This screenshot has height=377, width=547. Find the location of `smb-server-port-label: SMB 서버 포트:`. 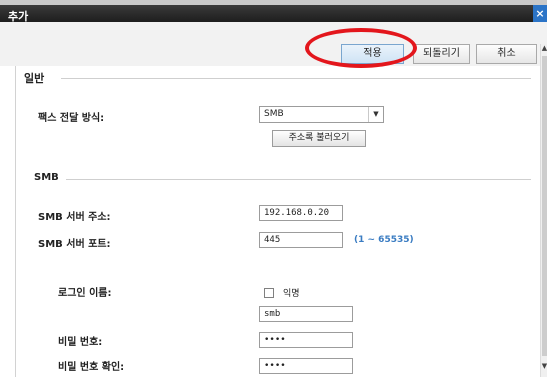

smb-server-port-label: SMB 서버 포트: is located at coordinates (74, 244).